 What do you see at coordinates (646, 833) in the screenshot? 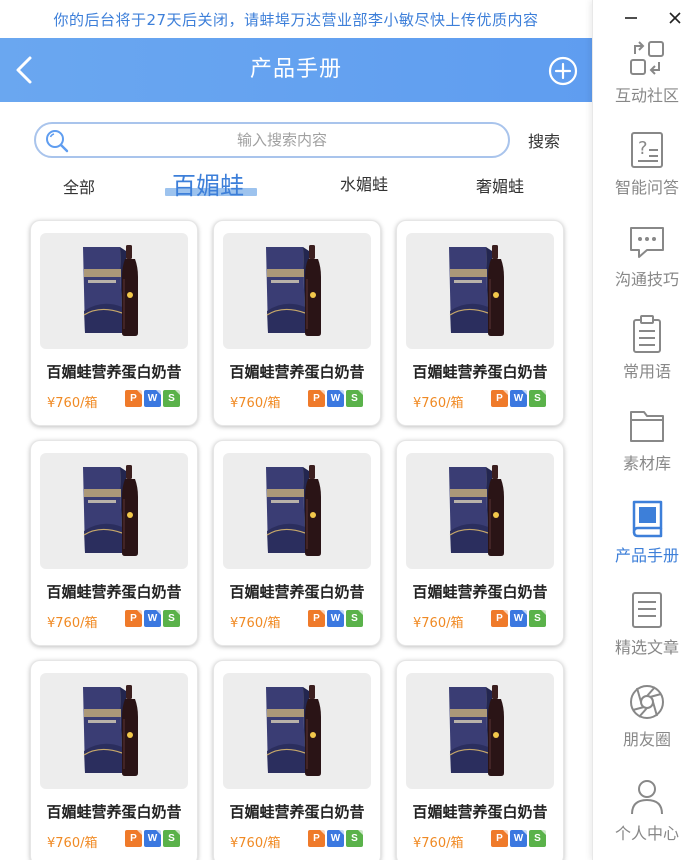
I see `sidebar-item-label: 个人中心` at bounding box center [646, 833].